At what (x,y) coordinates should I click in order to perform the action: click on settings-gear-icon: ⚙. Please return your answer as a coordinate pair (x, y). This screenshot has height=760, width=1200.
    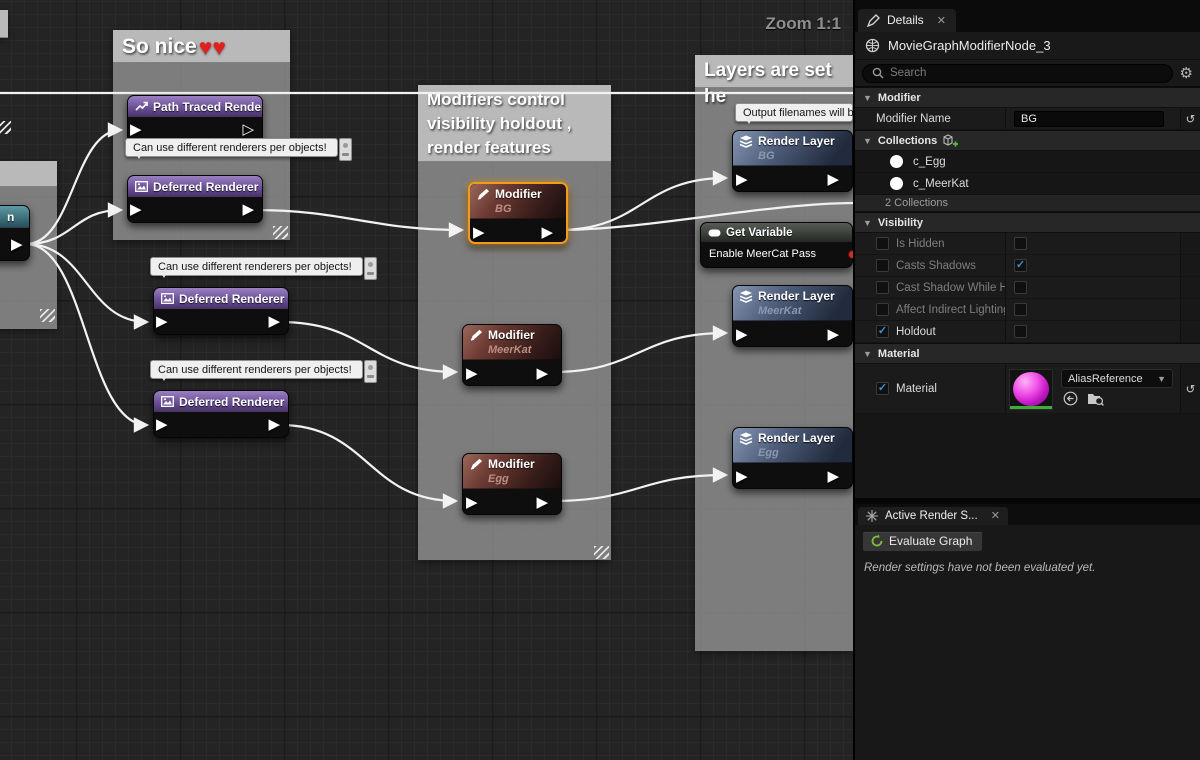
    Looking at the image, I should click on (1186, 73).